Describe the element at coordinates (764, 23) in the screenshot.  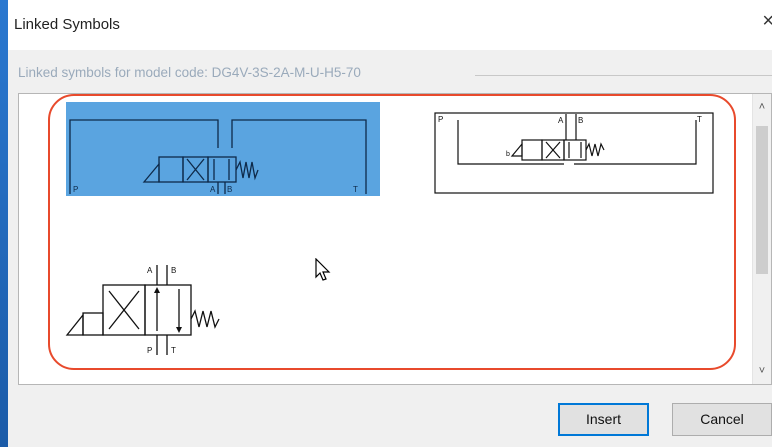
I see `close-button: ×` at that location.